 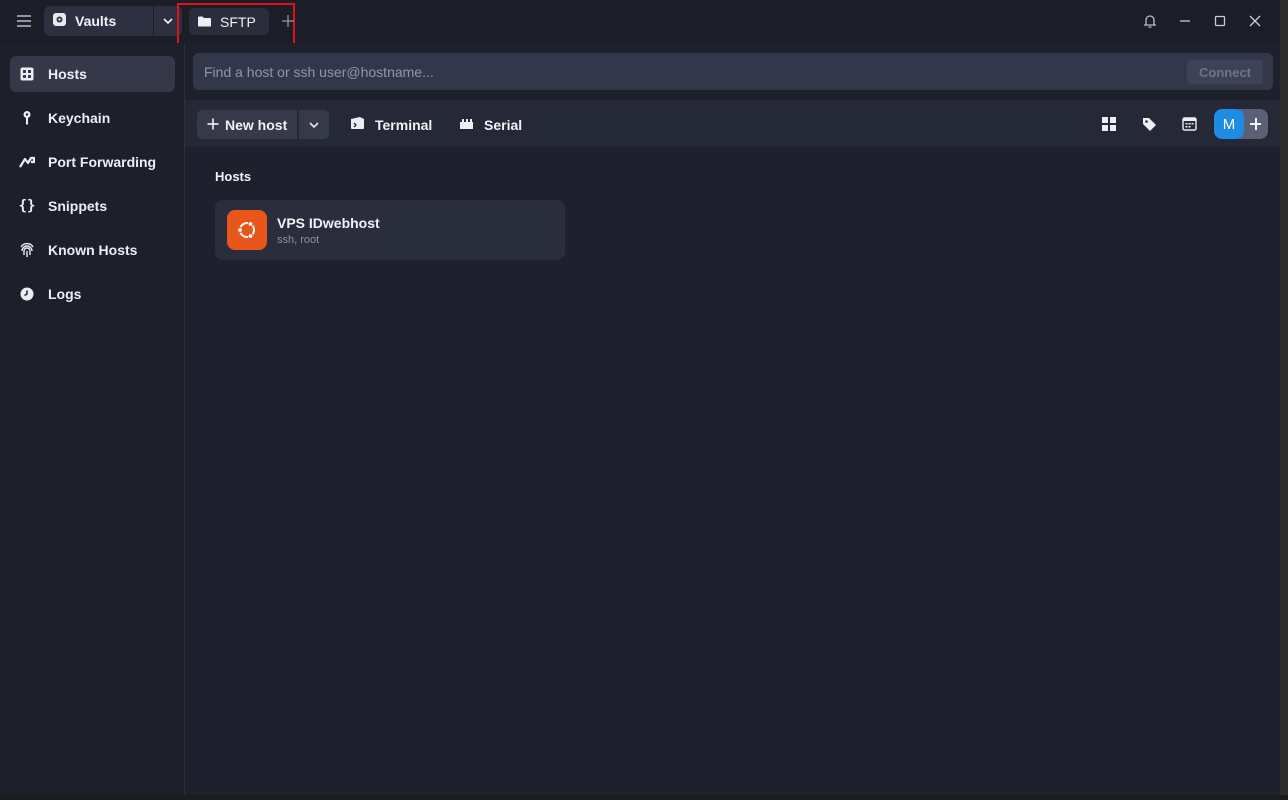 I want to click on sidebar-item-keychain: Keychain, so click(x=92, y=118).